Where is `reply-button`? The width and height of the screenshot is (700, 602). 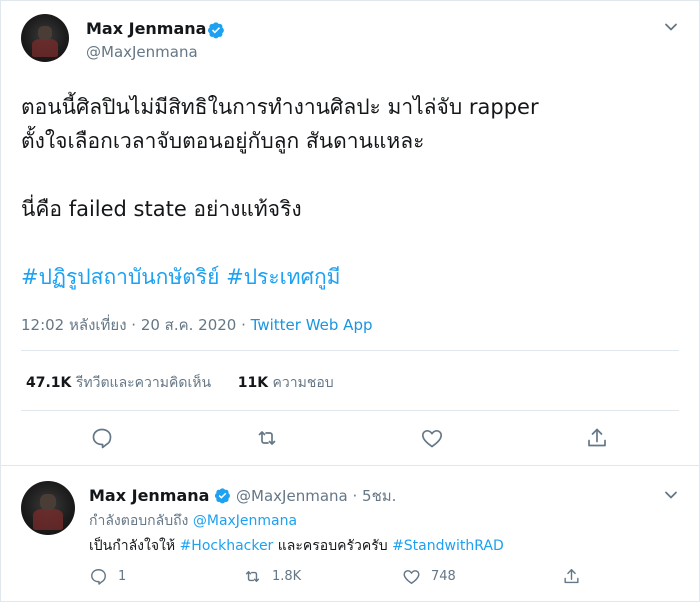 reply-button is located at coordinates (102, 438).